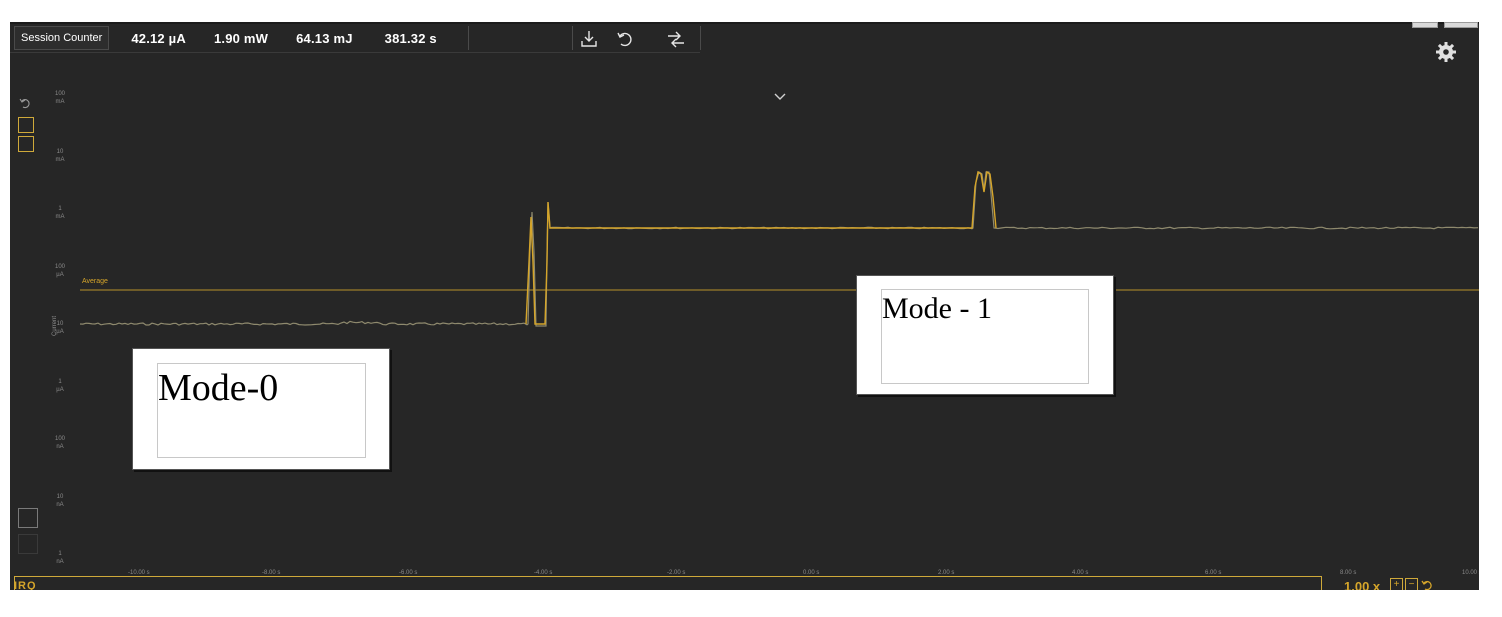 This screenshot has height=617, width=1502. I want to click on average-label: Average, so click(95, 281).